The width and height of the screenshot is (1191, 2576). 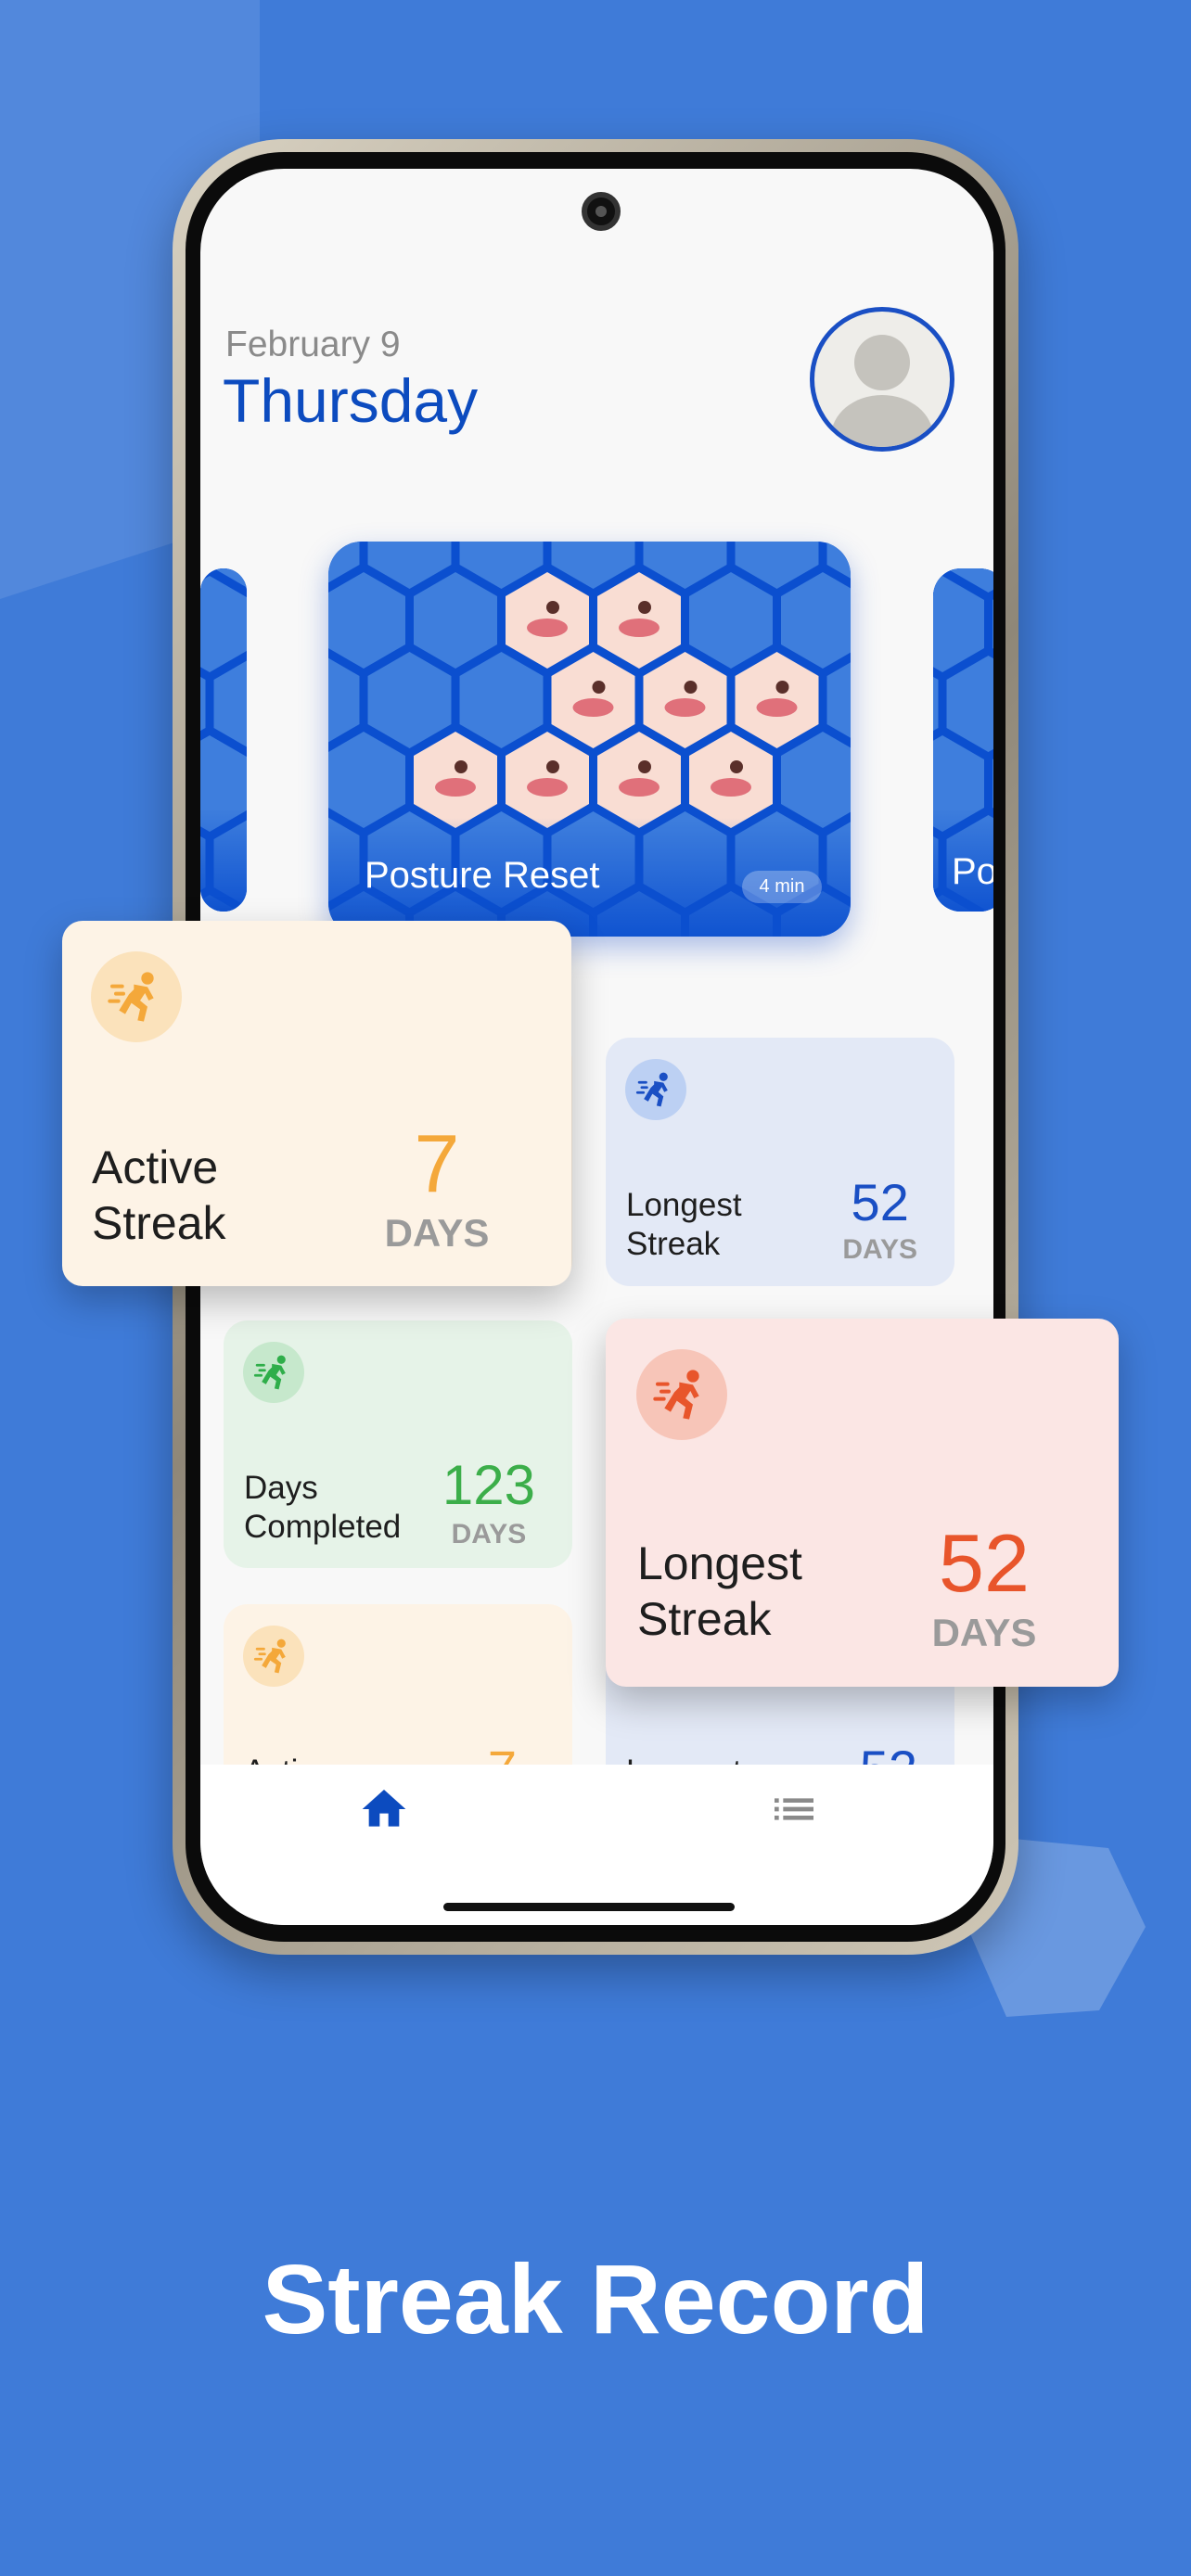 What do you see at coordinates (862, 1503) in the screenshot?
I see `highlight-card-longest-streak: Longest Streak 52 DAYS` at bounding box center [862, 1503].